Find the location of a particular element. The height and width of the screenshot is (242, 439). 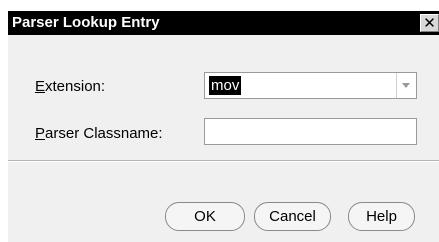

extension-label: Extension: is located at coordinates (70, 86).